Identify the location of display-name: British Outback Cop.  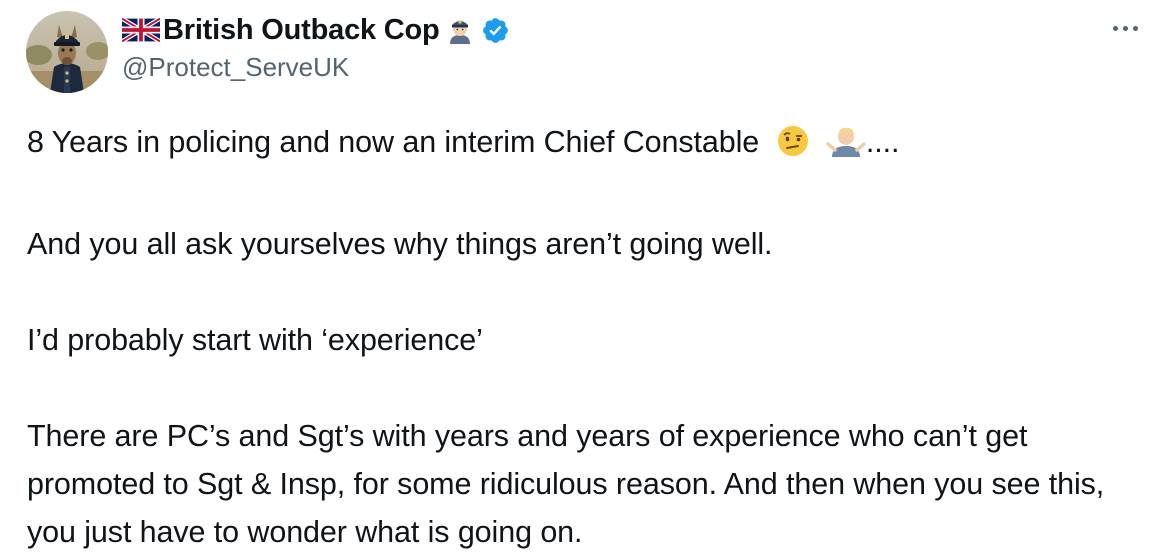
(301, 30).